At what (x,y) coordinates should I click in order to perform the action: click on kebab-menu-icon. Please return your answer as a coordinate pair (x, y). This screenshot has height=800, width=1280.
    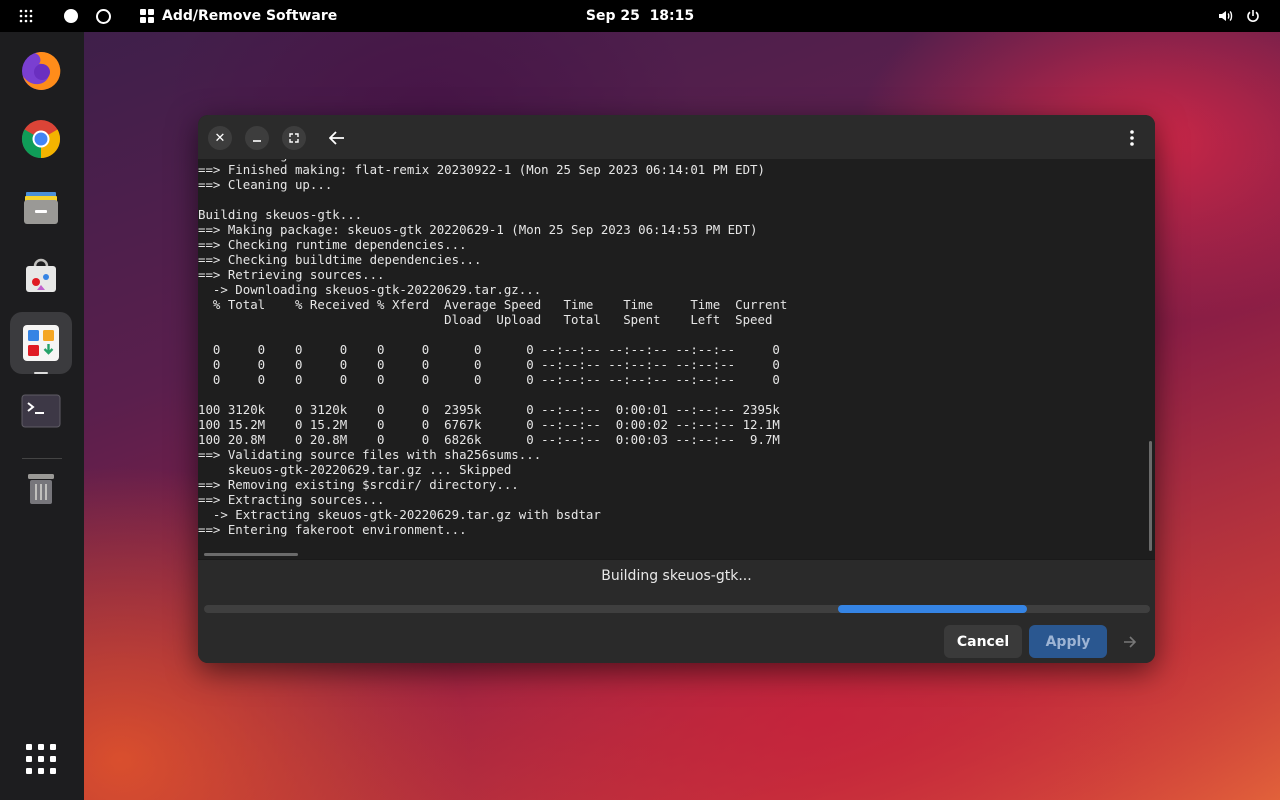
    Looking at the image, I should click on (1132, 138).